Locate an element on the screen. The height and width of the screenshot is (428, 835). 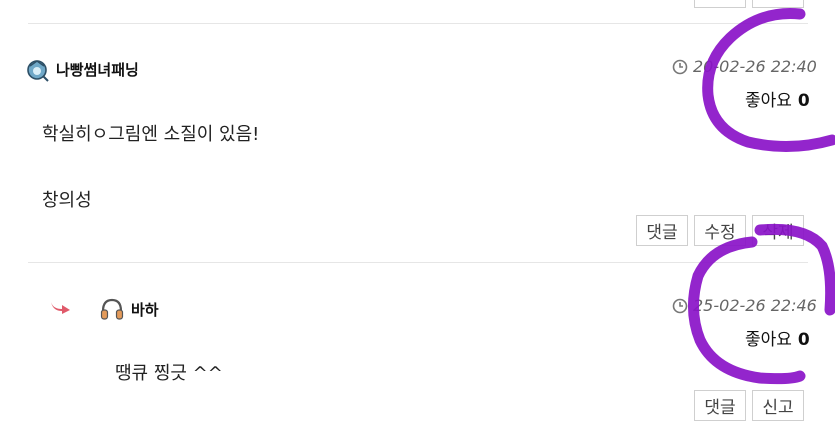
comment-author: 나빵썸녀패닝 is located at coordinates (97, 69).